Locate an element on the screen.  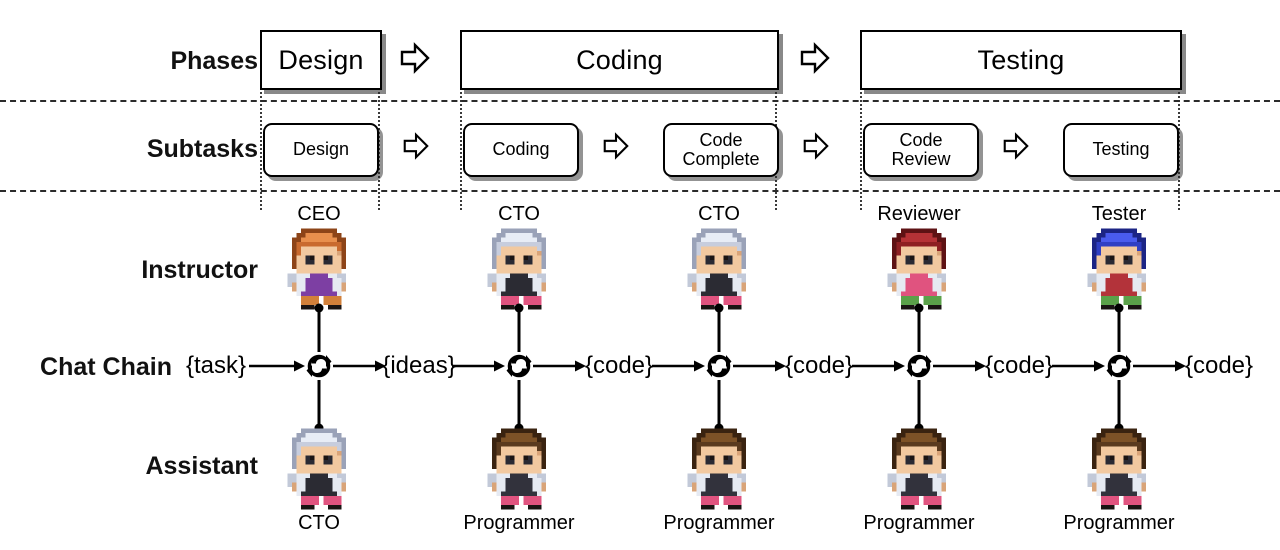
chain-token-3: {code} is located at coordinates (819, 365).